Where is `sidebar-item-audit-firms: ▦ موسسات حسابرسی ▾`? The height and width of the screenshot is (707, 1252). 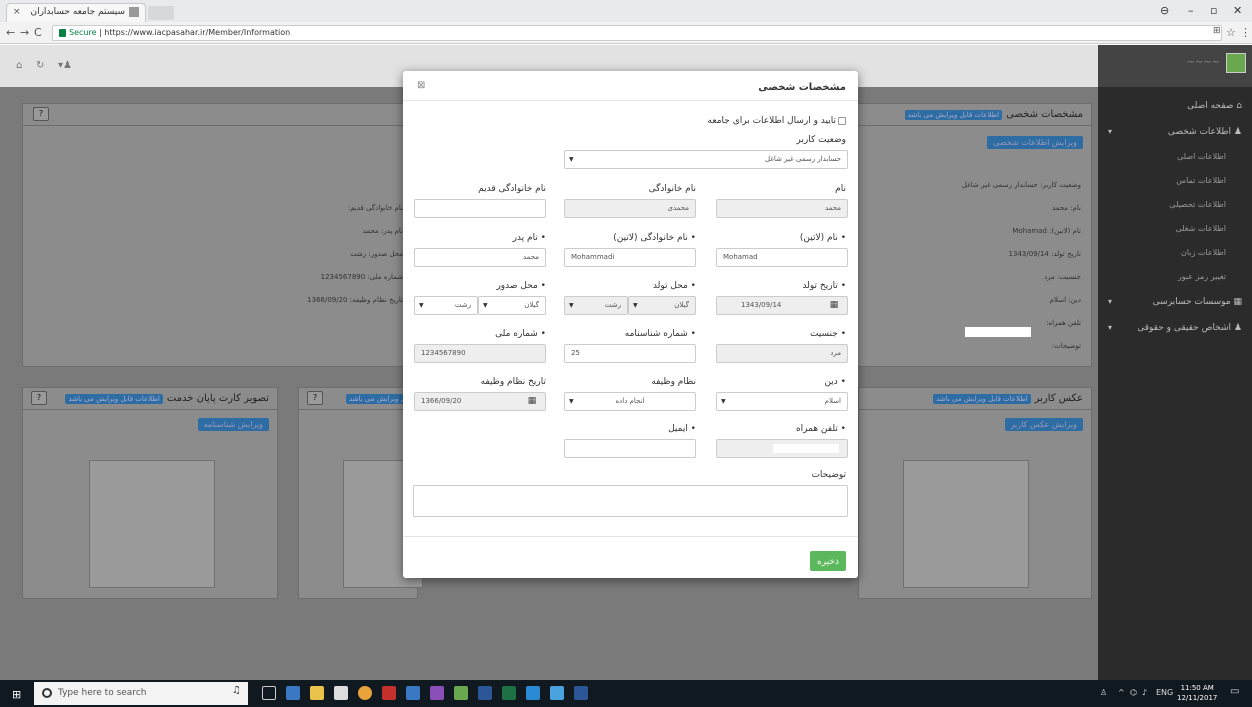 sidebar-item-audit-firms: ▦ موسسات حسابرسی ▾ is located at coordinates (1175, 302).